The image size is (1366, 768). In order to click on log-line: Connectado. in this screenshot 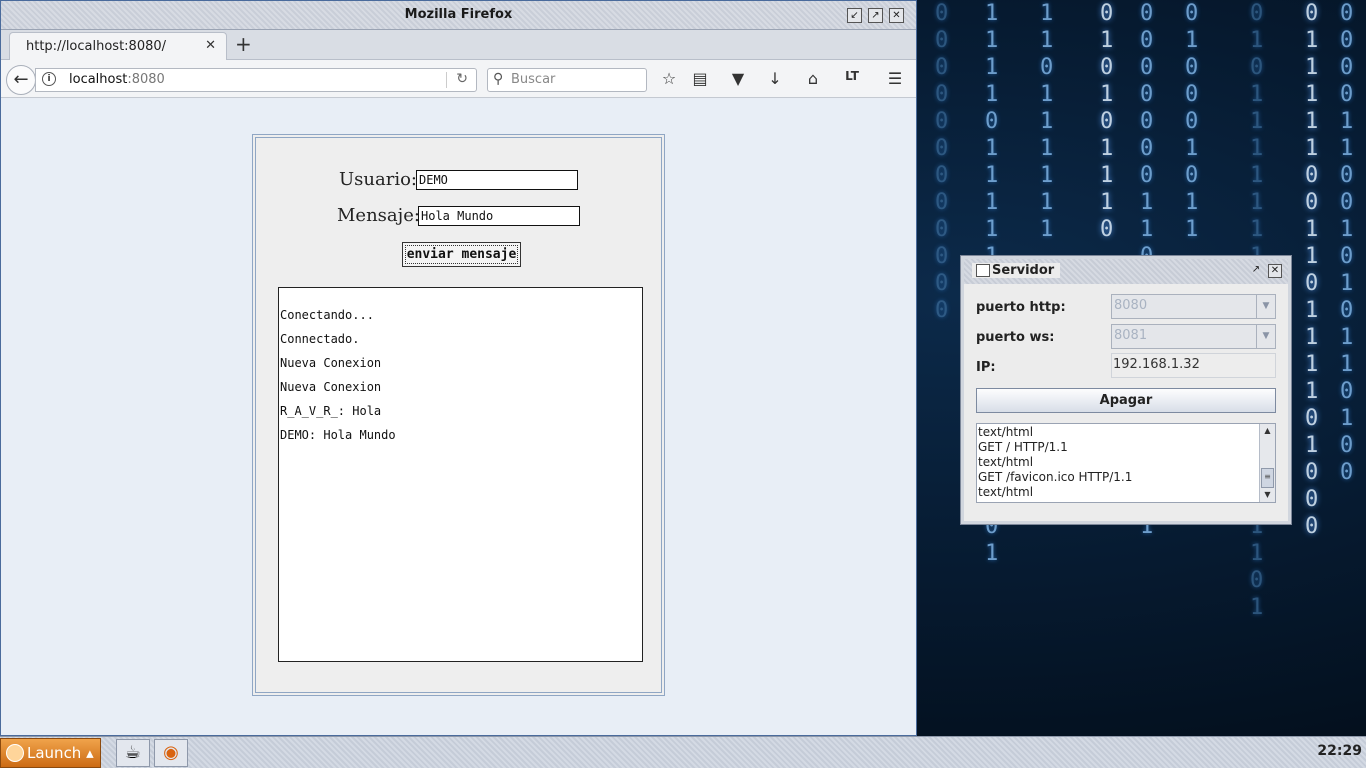, I will do `click(320, 339)`.